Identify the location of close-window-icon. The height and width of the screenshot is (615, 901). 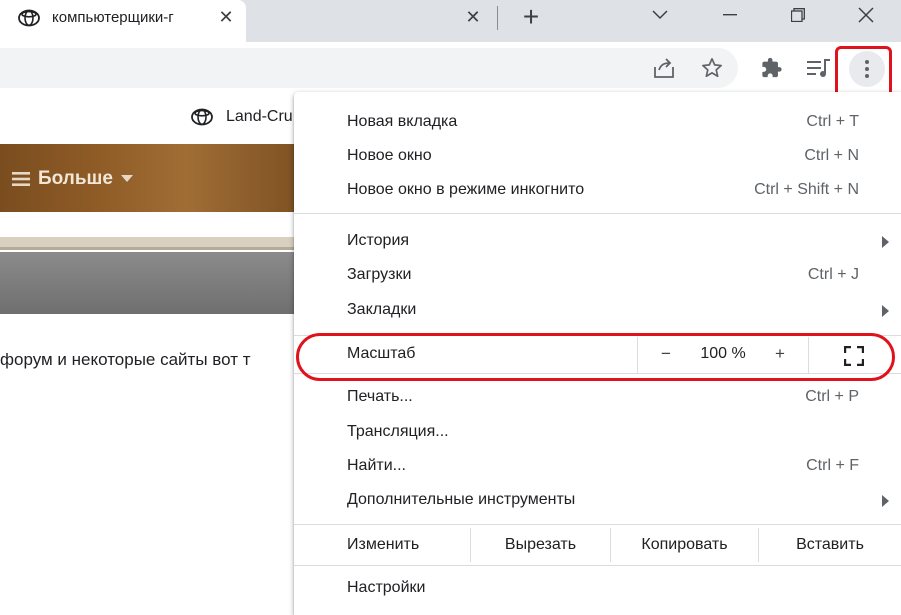
(866, 15).